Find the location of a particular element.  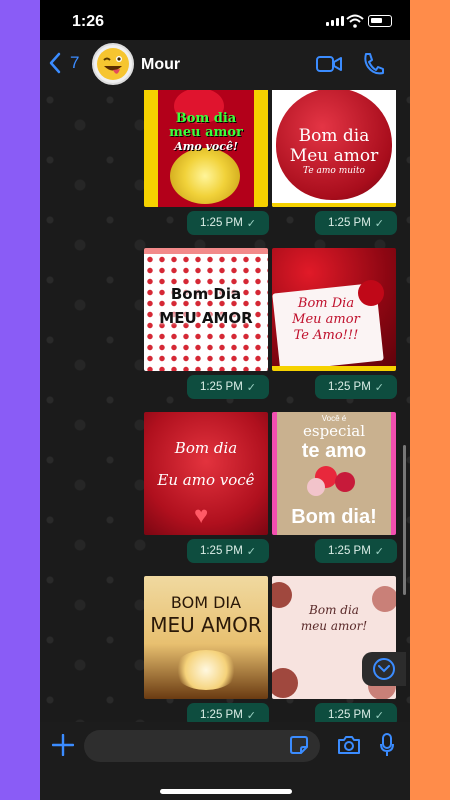

rose-image is located at coordinates (205, 176).